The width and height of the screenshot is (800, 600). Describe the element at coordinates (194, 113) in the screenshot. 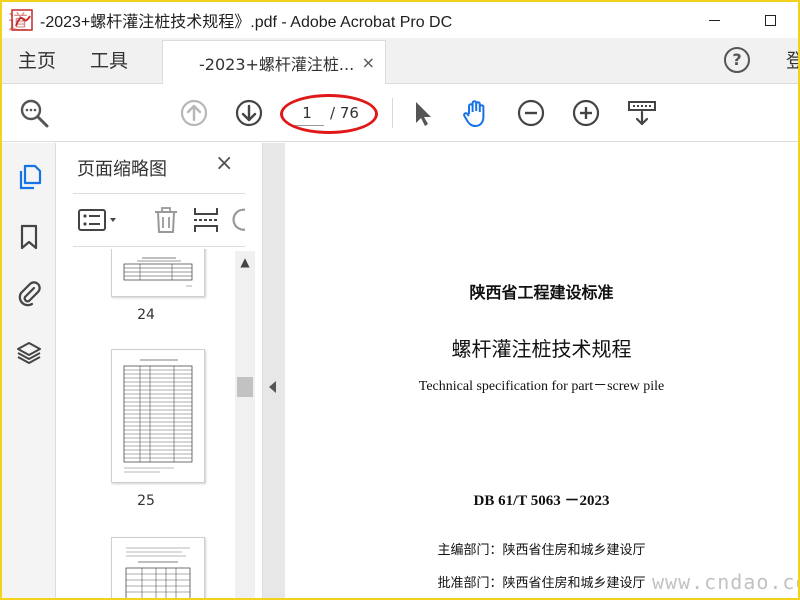

I see `previous-page-icon` at that location.